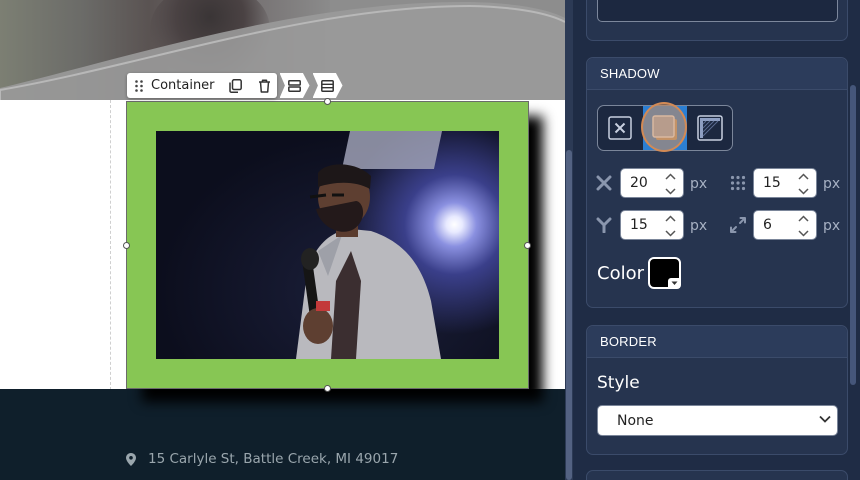 This screenshot has height=480, width=860. Describe the element at coordinates (139, 85) in the screenshot. I see `drag-handle-icon` at that location.